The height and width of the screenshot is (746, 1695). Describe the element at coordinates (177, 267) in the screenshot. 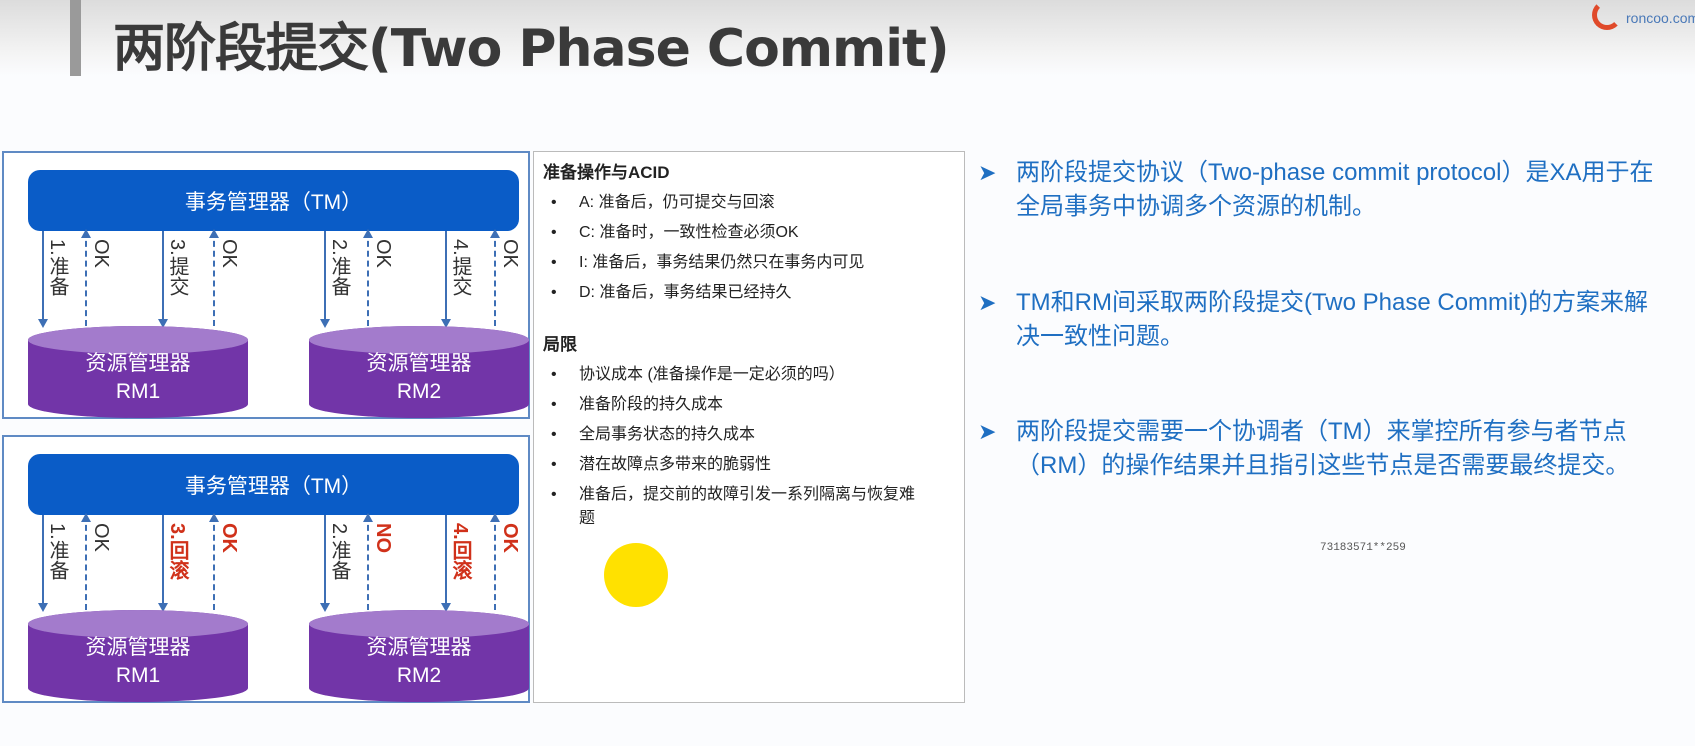

I see `arrow-label: 3.提交` at that location.